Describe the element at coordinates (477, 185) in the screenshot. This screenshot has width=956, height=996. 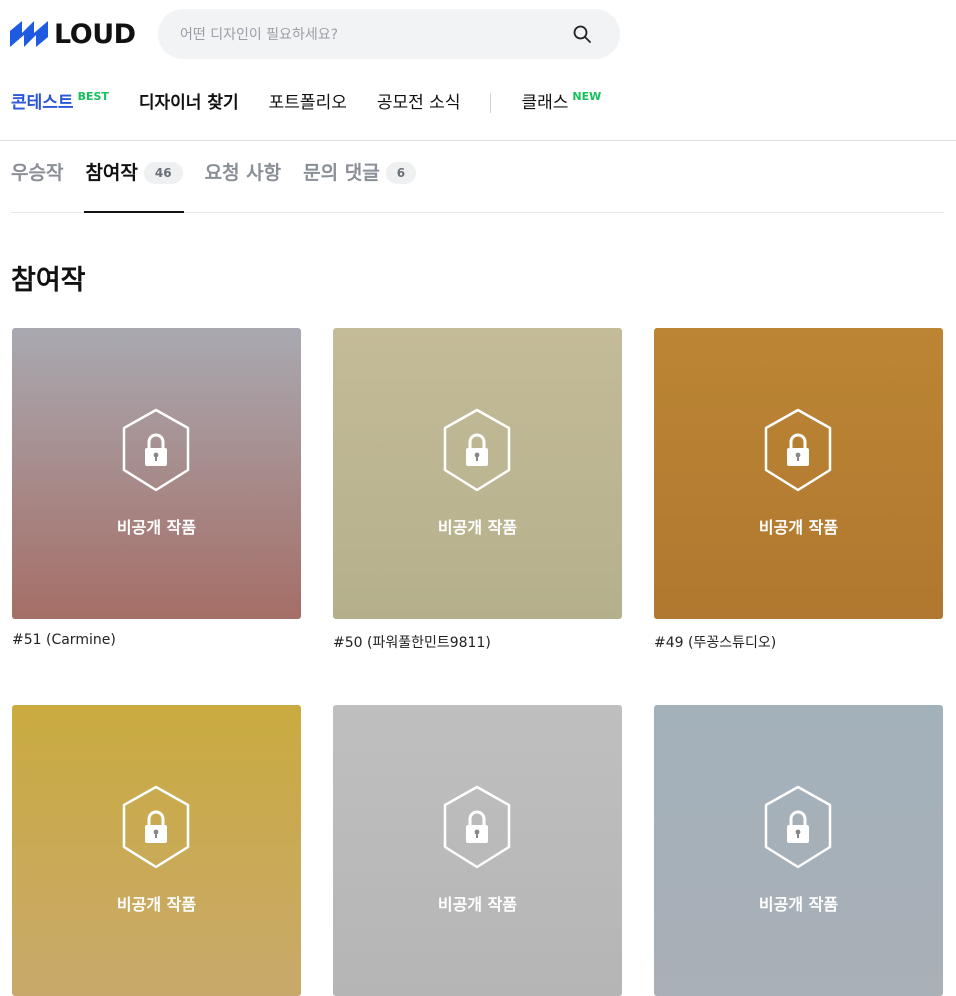
I see `contest-tabs: 우승작 참여작 46 요청 사항 문의 댓글 6` at that location.